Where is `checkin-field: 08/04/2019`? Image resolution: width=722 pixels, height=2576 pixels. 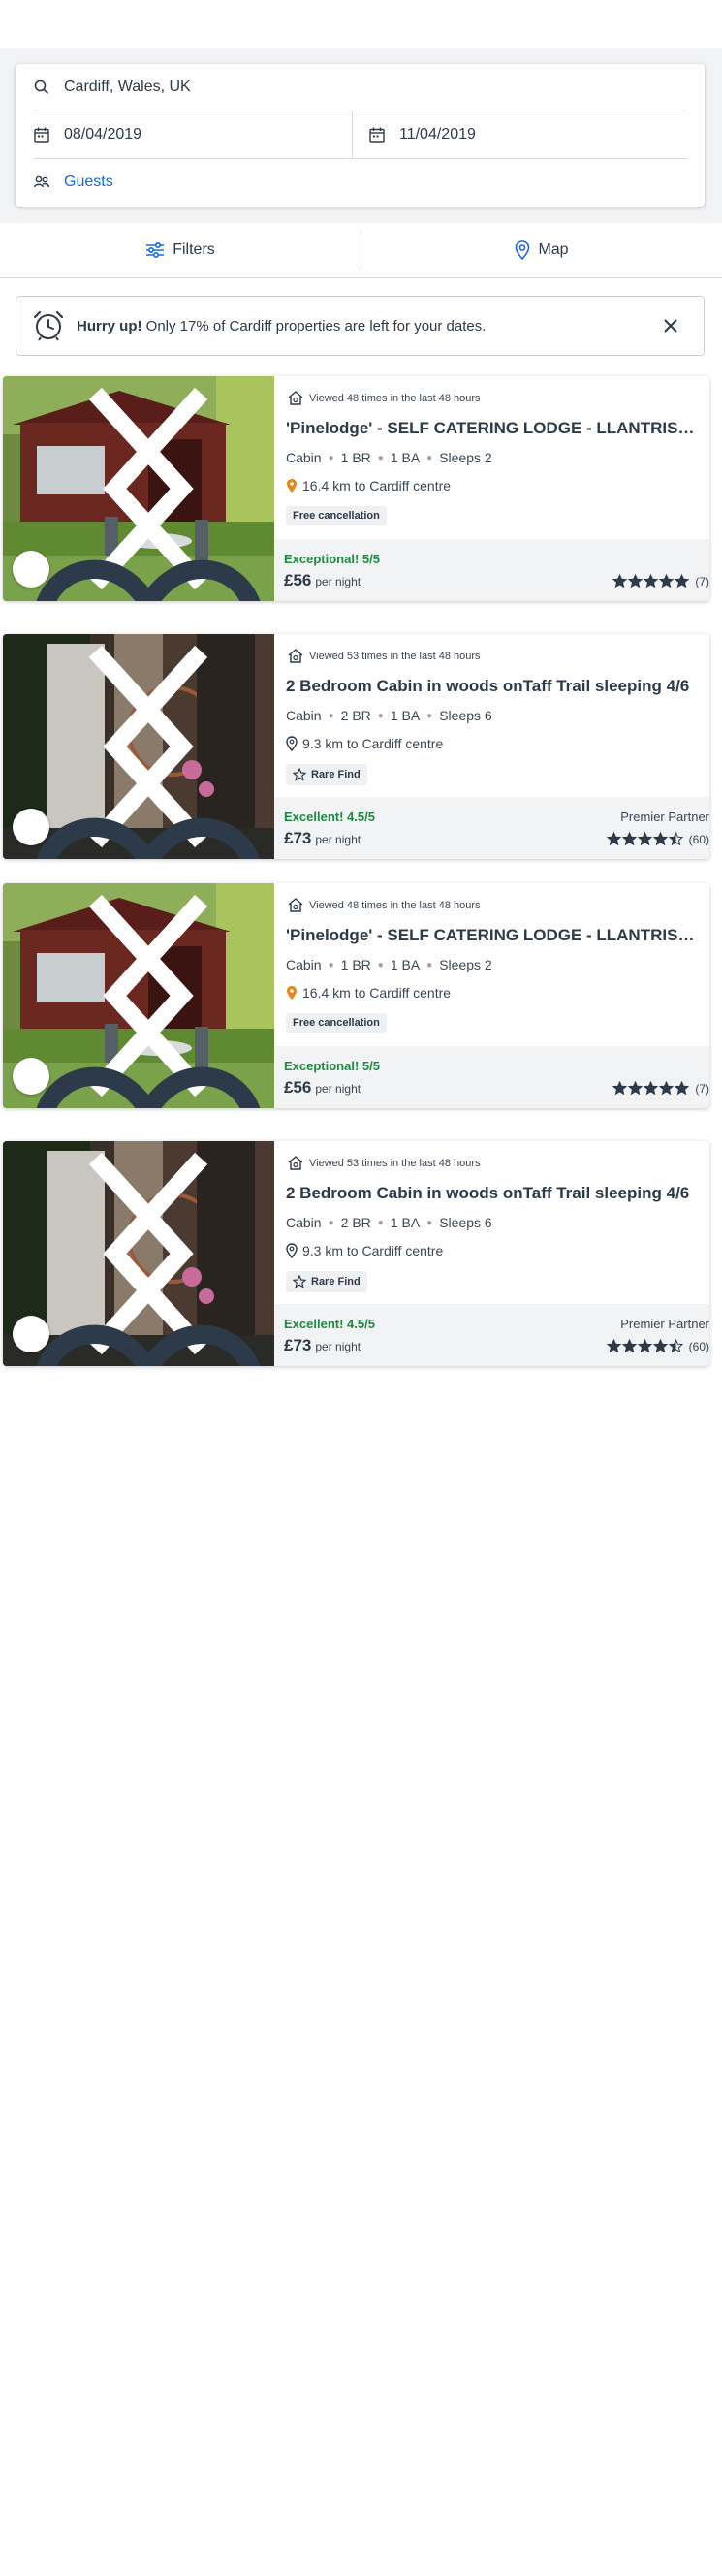
checkin-field: 08/04/2019 is located at coordinates (192, 134).